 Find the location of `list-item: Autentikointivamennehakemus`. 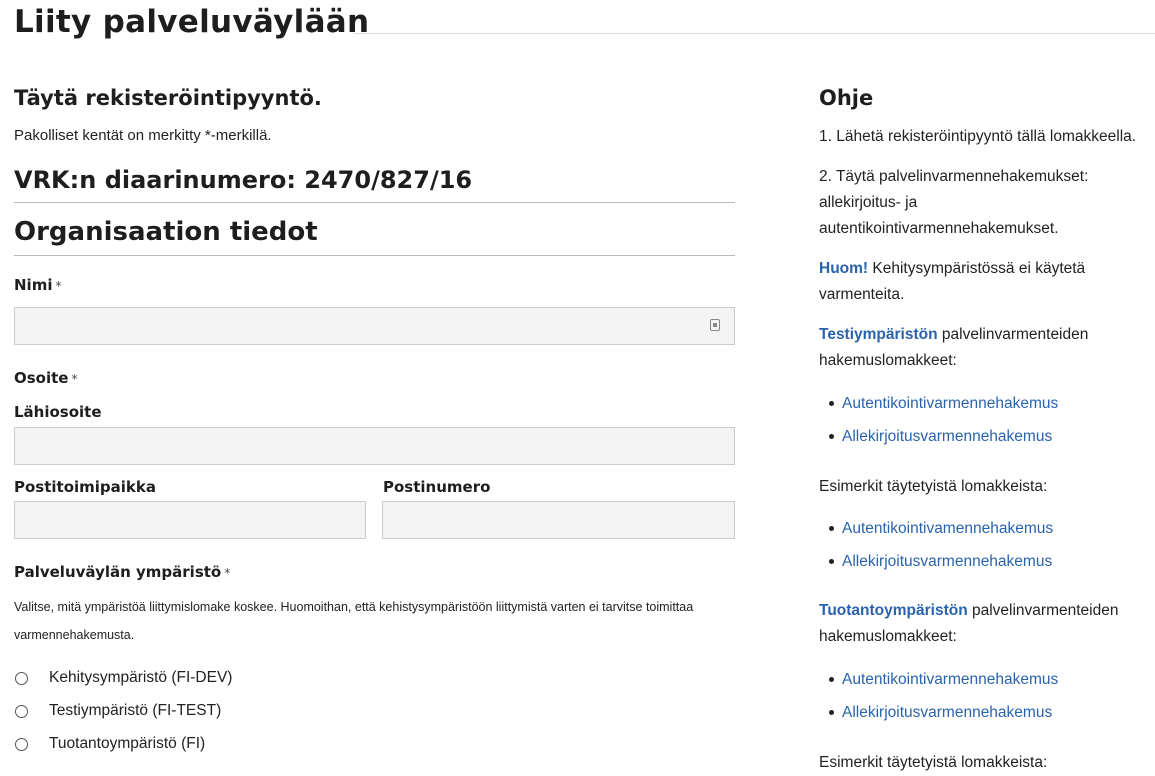

list-item: Autentikointivamennehakemus is located at coordinates (936, 534).